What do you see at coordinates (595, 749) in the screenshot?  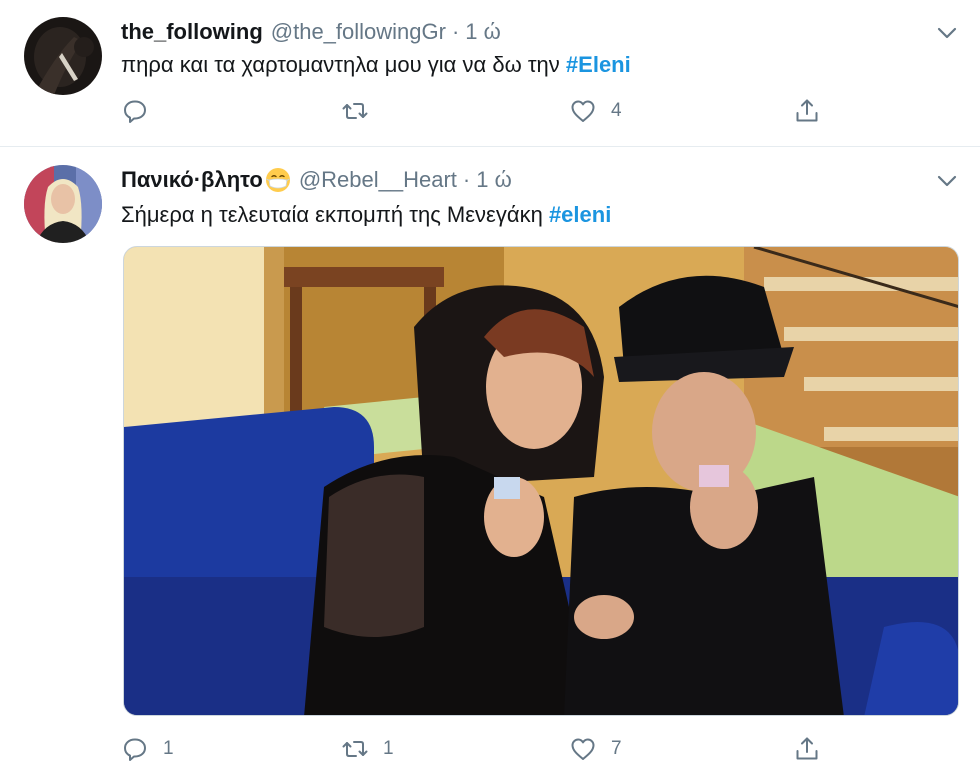 I see `like-button: 7` at bounding box center [595, 749].